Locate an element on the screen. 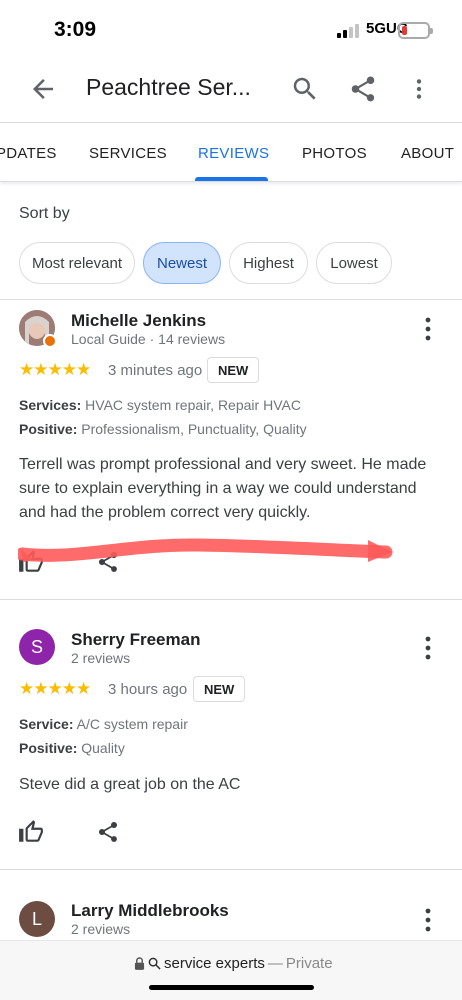 This screenshot has width=462, height=1000. avatar: S is located at coordinates (37, 647).